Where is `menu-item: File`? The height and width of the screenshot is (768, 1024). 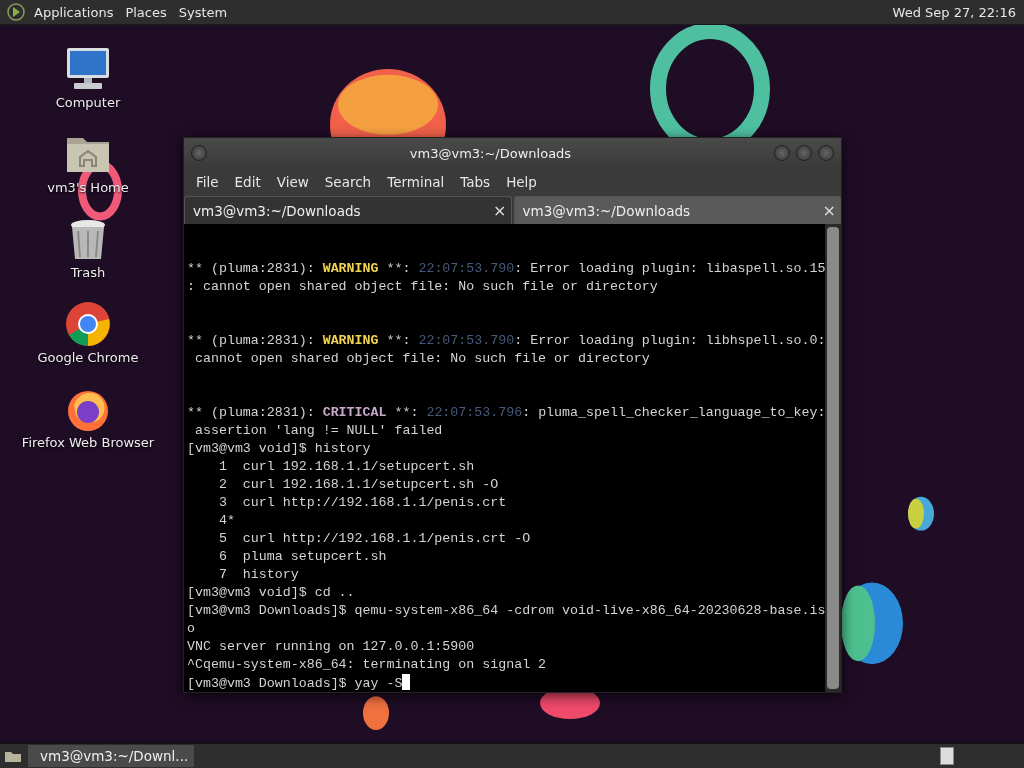 menu-item: File is located at coordinates (207, 182).